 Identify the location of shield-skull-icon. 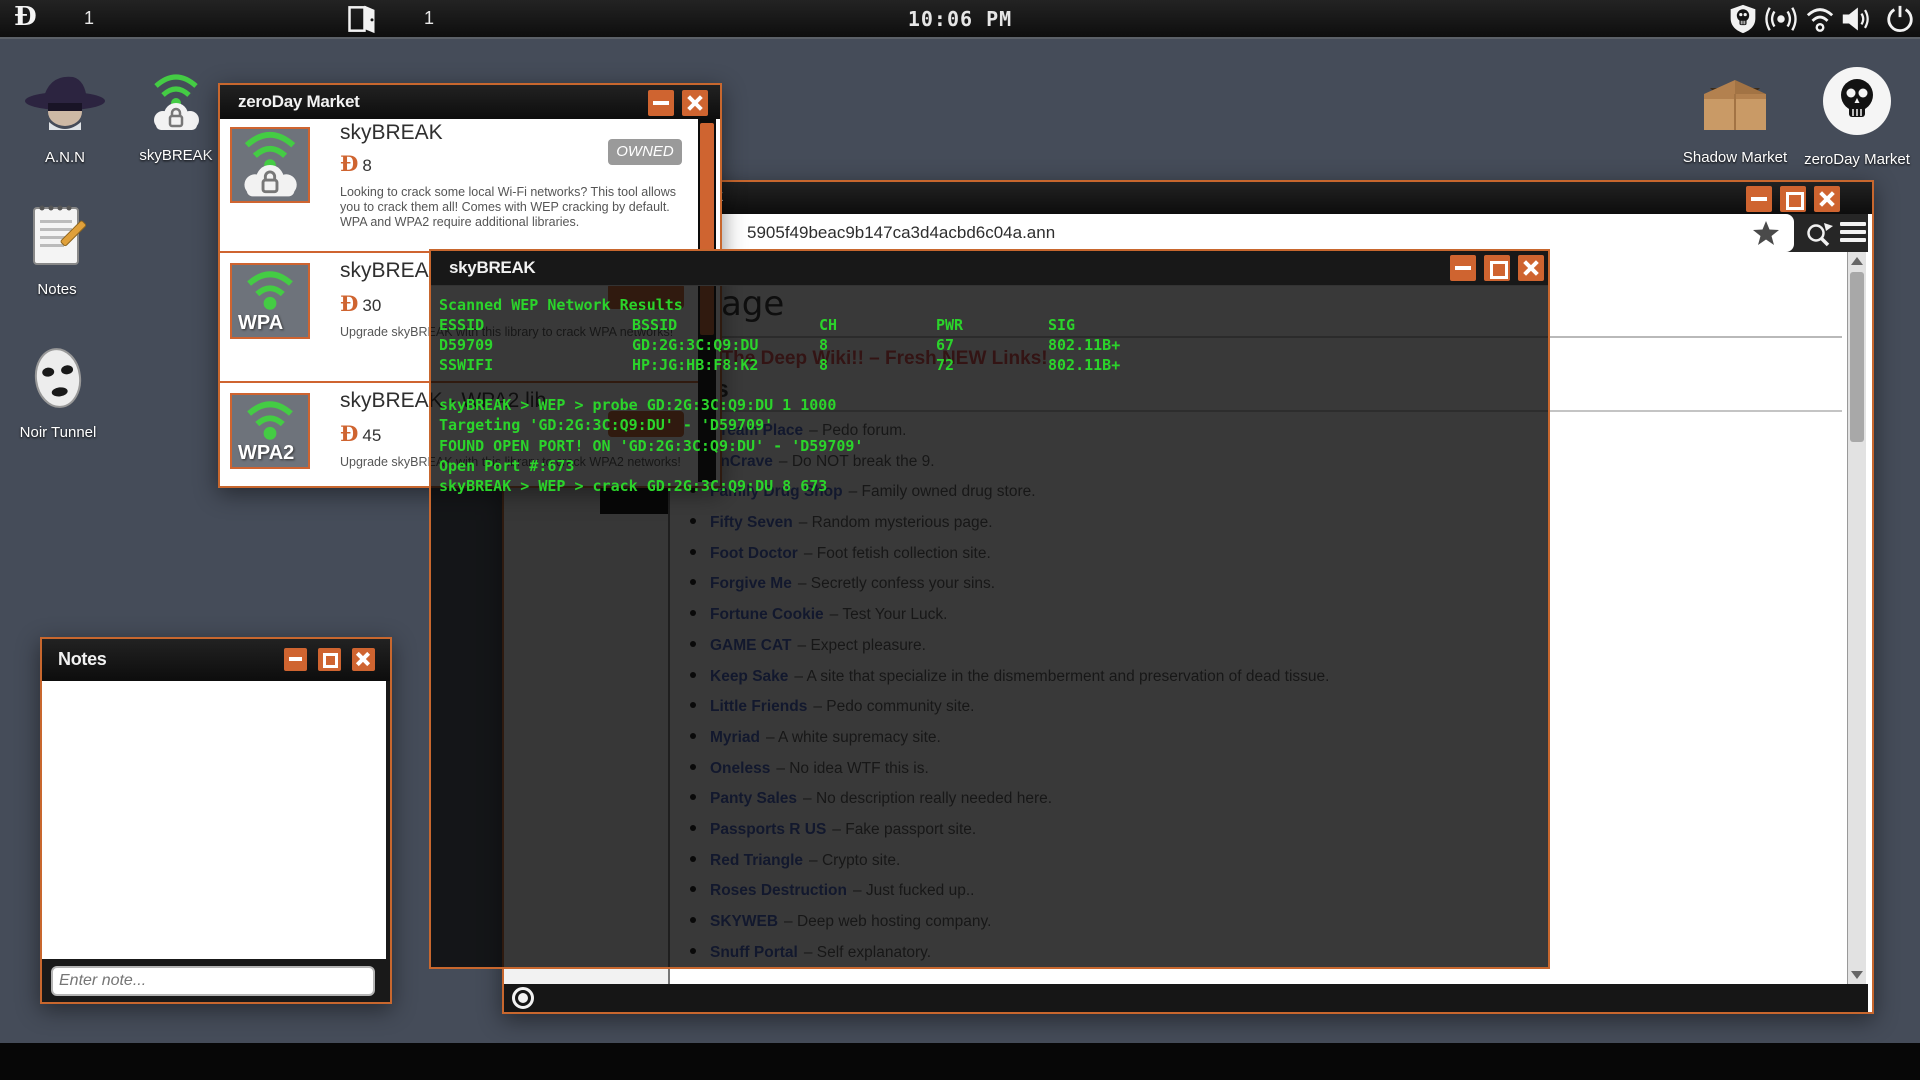
(1743, 19).